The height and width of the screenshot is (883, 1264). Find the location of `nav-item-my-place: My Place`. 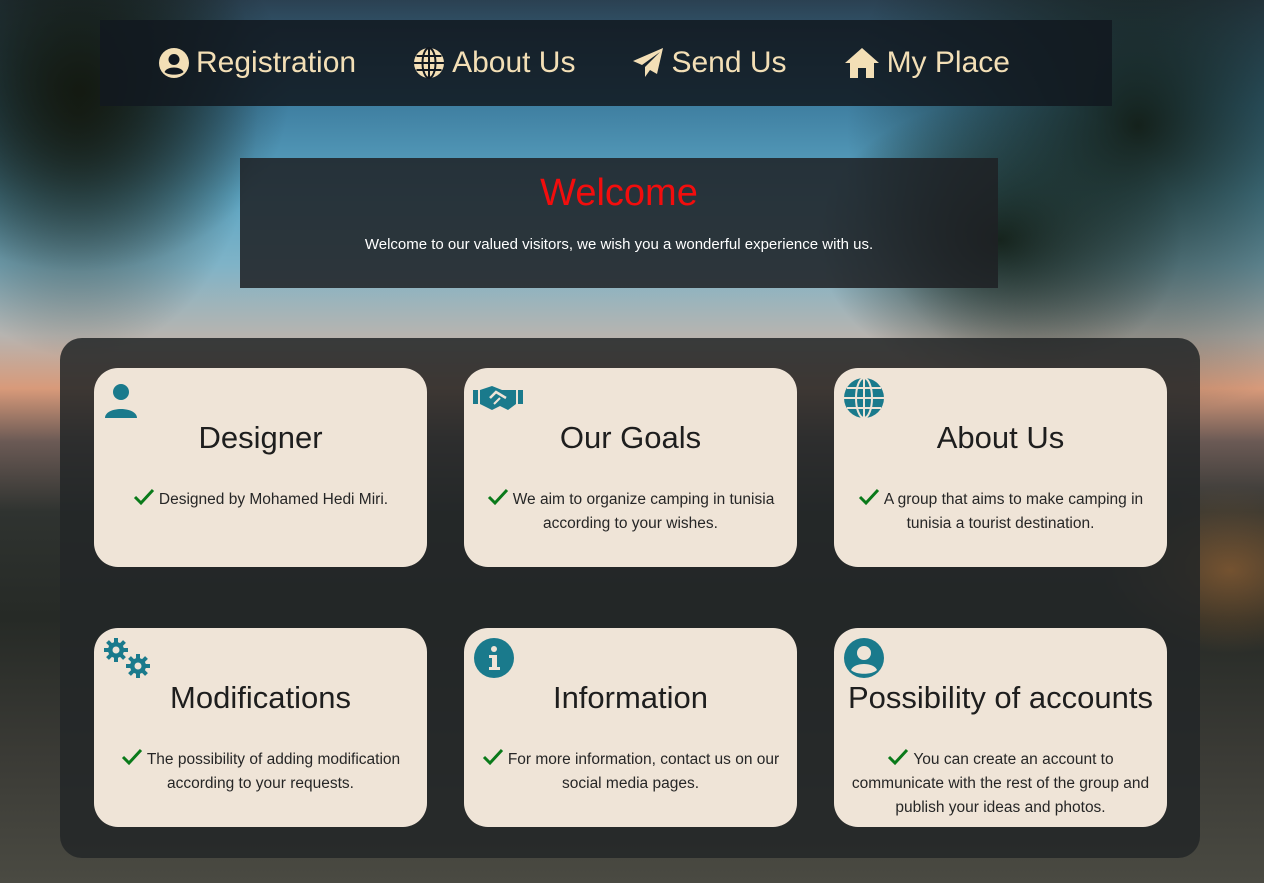

nav-item-my-place: My Place is located at coordinates (926, 63).